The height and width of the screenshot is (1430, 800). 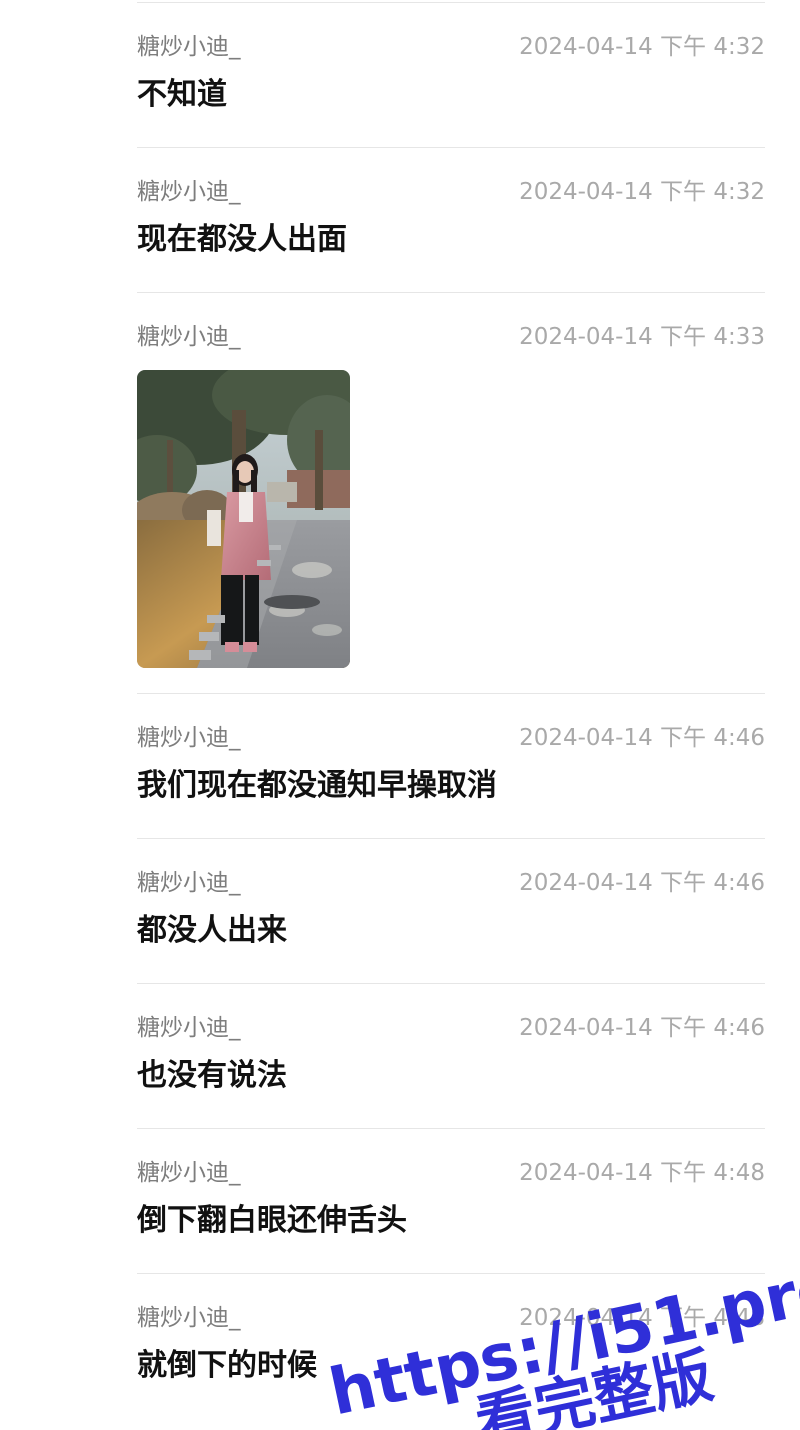 I want to click on message-photo, so click(x=243, y=519).